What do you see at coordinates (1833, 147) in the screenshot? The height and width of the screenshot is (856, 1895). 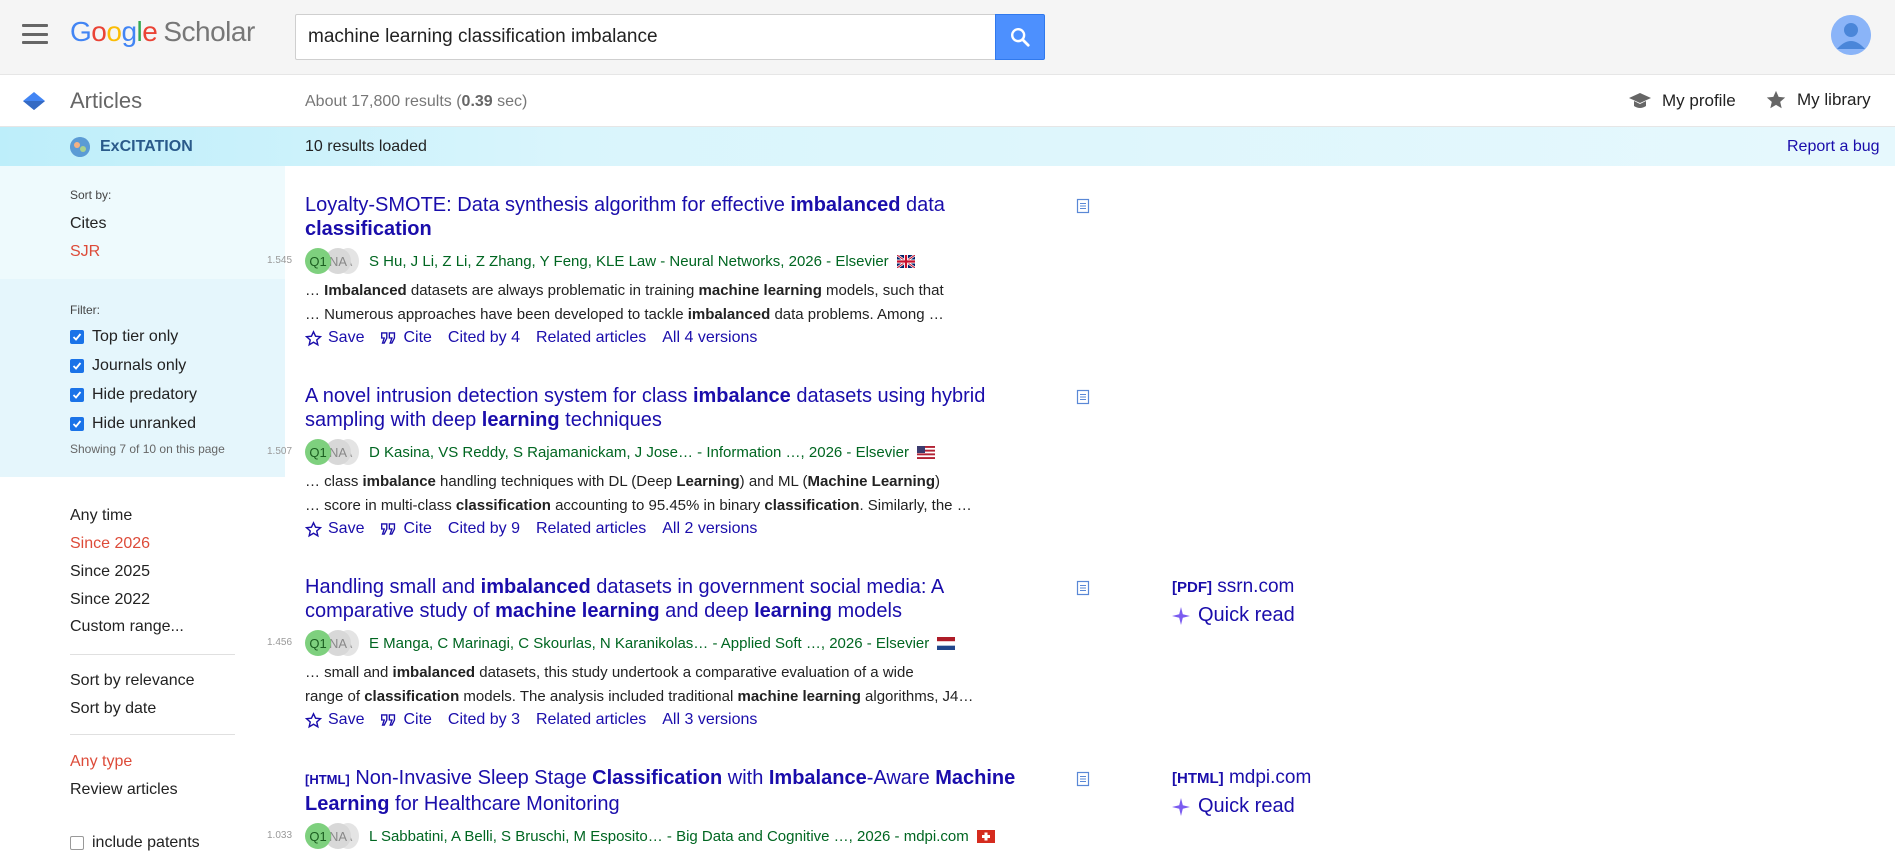 I see `report-bug-link: Report a bug` at bounding box center [1833, 147].